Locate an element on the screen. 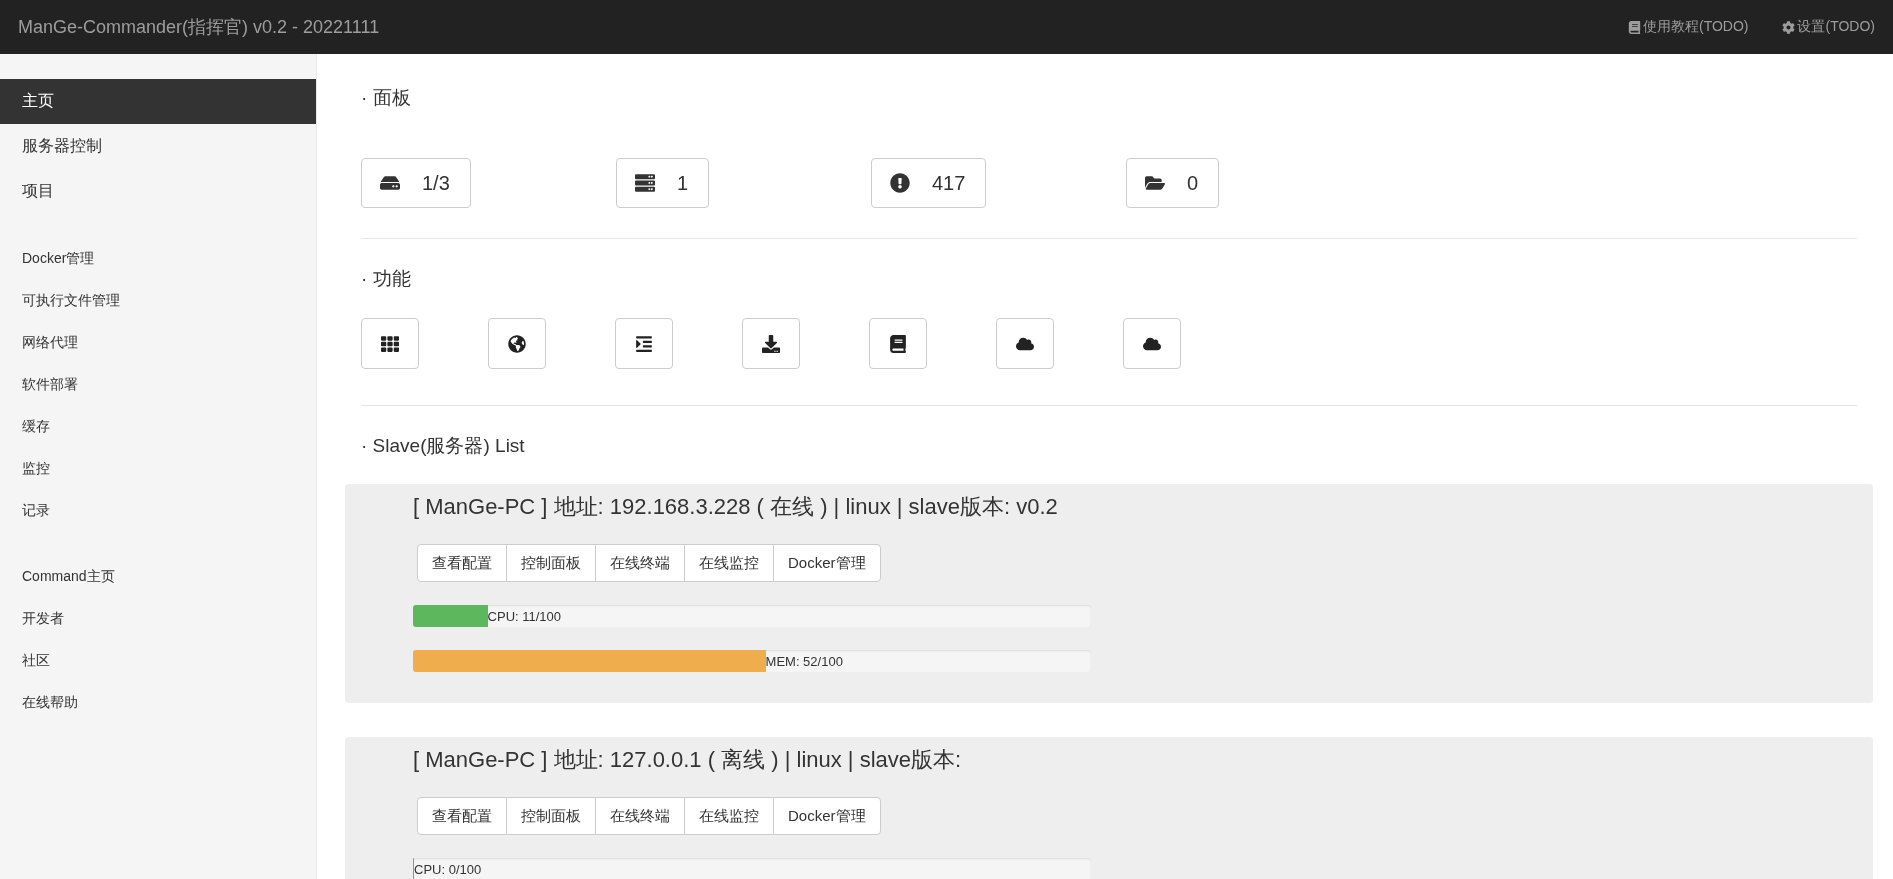 The width and height of the screenshot is (1893, 879). sidebar-item: 可执行文件管理 is located at coordinates (158, 301).